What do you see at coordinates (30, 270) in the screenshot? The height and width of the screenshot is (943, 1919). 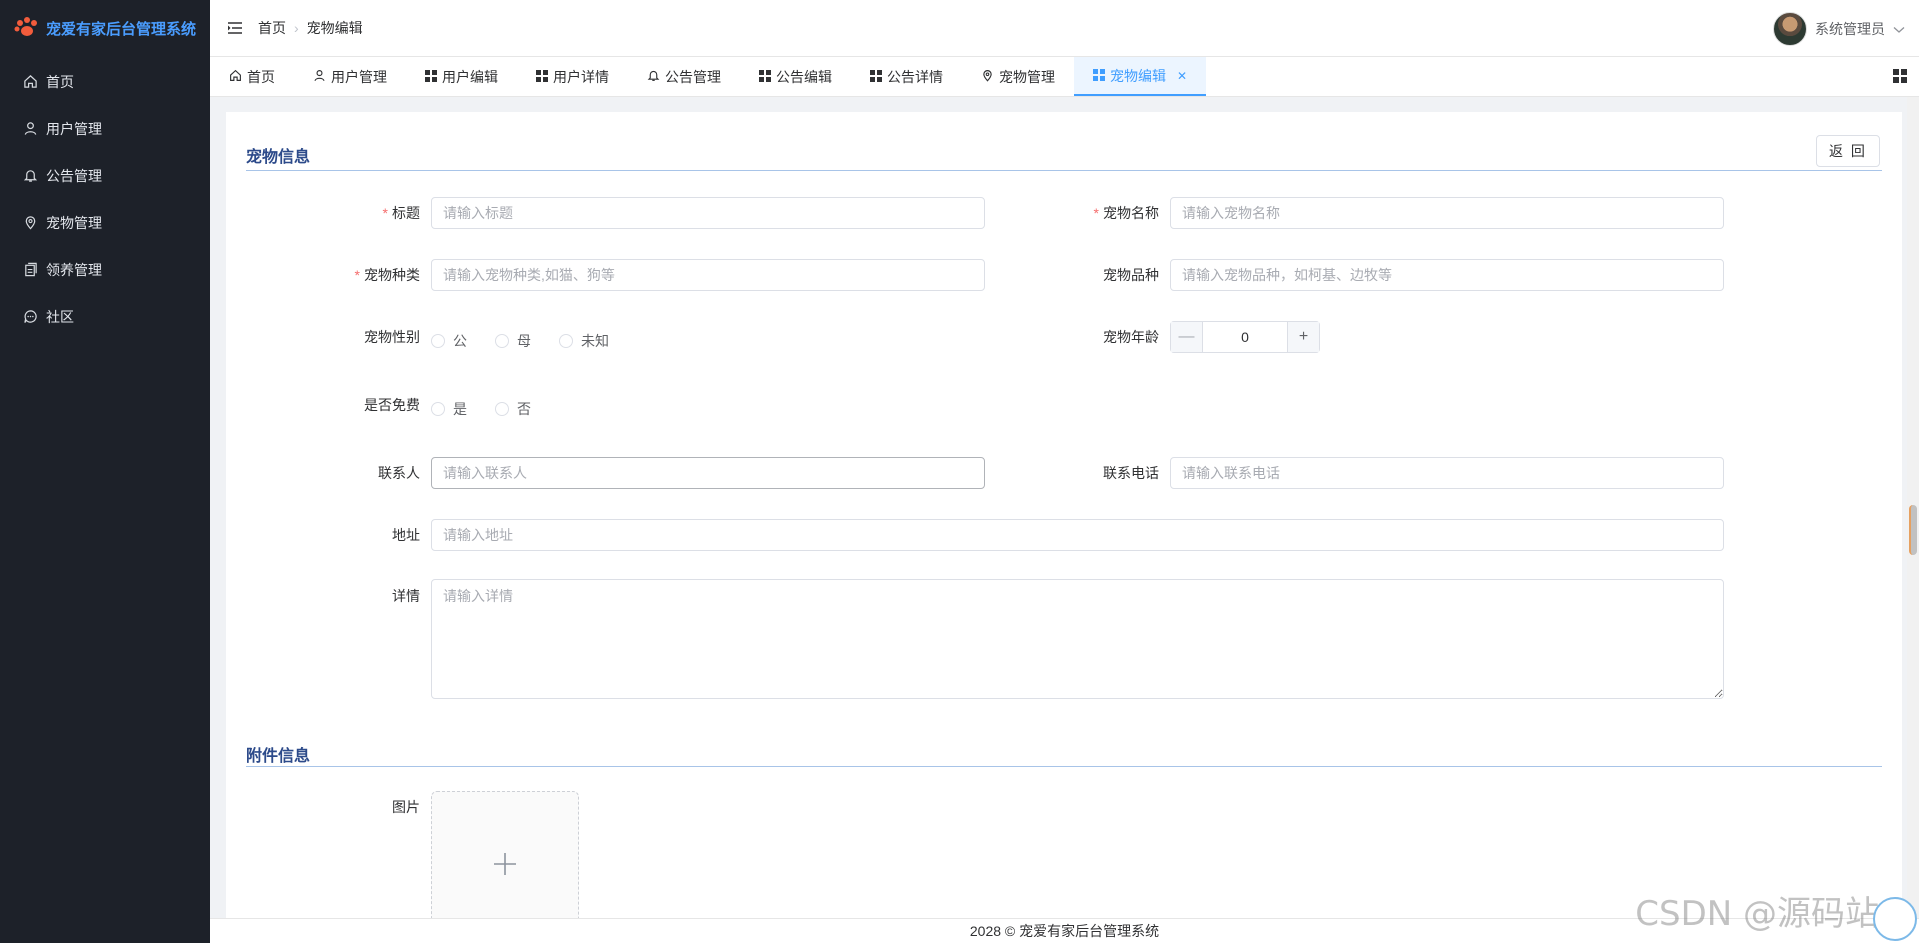 I see `document-icon` at bounding box center [30, 270].